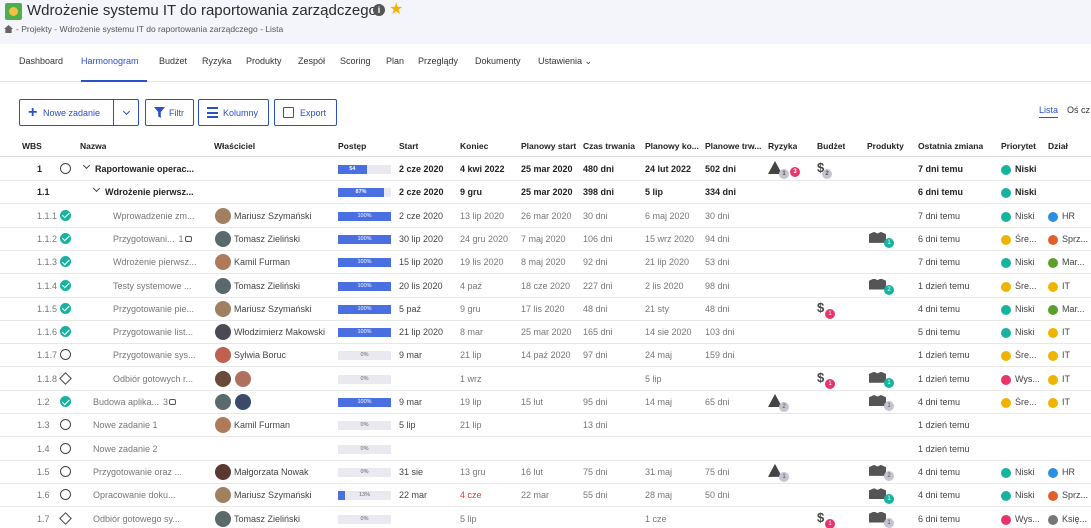  I want to click on new-task-button: + Nowe zadanie, so click(79, 112).